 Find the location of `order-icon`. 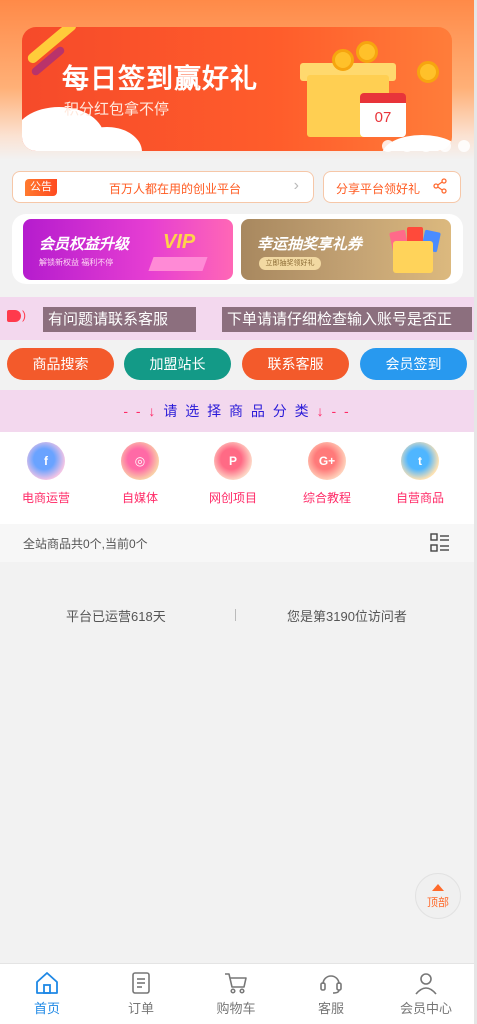

order-icon is located at coordinates (141, 983).